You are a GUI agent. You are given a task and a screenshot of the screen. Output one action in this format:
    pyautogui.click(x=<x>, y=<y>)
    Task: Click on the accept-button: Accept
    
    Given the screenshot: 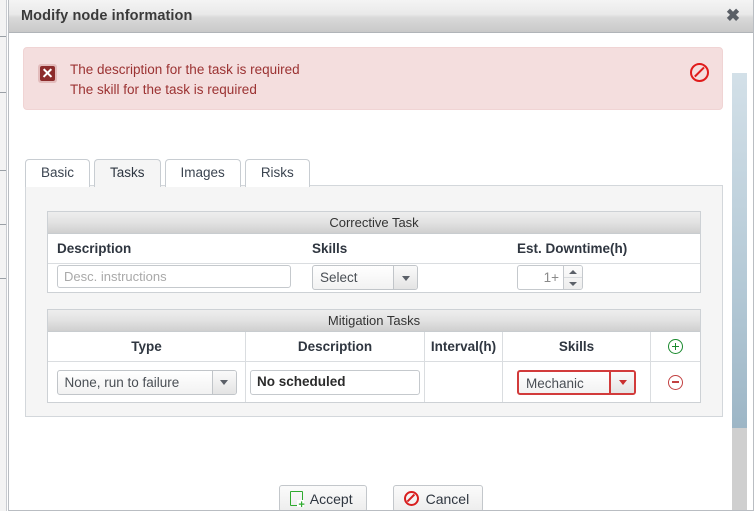 What is the action you would take?
    pyautogui.click(x=322, y=497)
    